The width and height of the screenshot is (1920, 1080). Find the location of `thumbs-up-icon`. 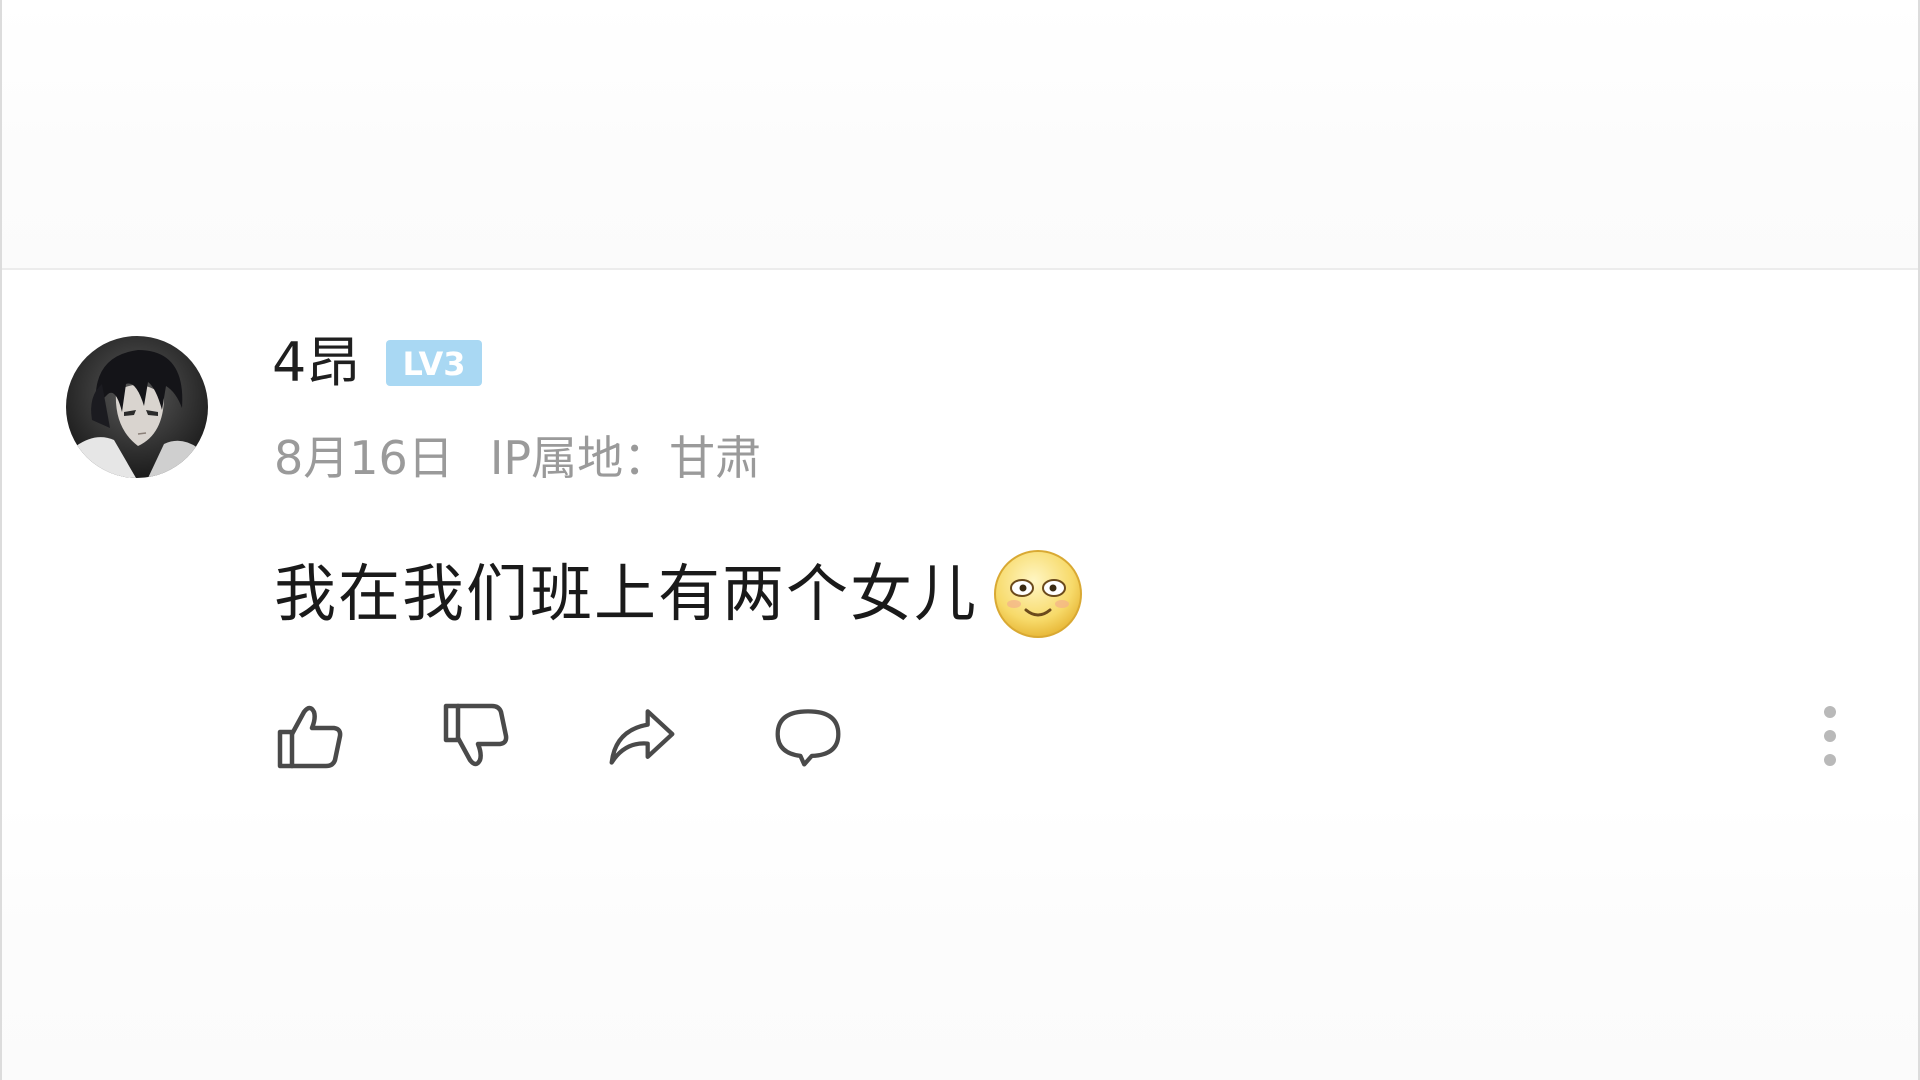

thumbs-up-icon is located at coordinates (310, 737).